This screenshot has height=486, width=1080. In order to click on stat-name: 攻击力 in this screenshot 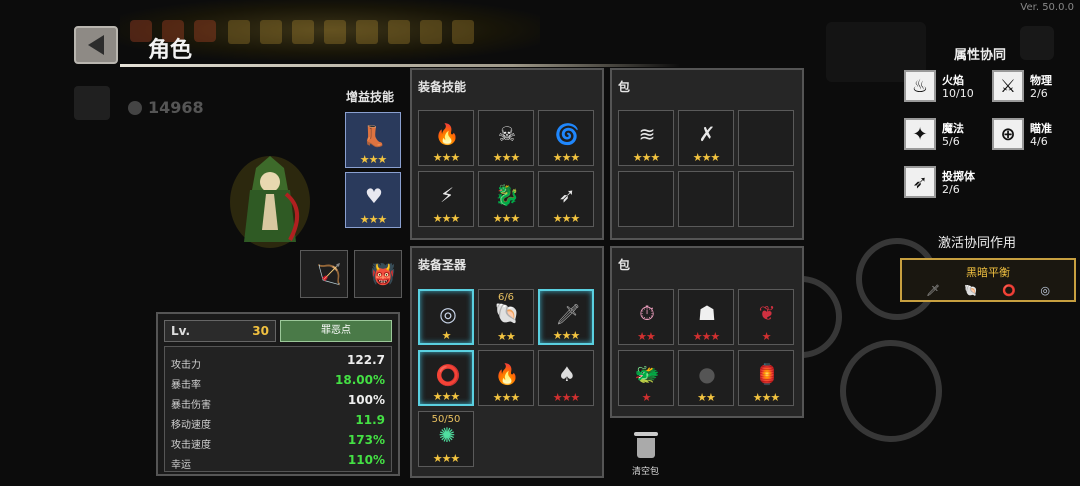, I will do `click(186, 365)`.